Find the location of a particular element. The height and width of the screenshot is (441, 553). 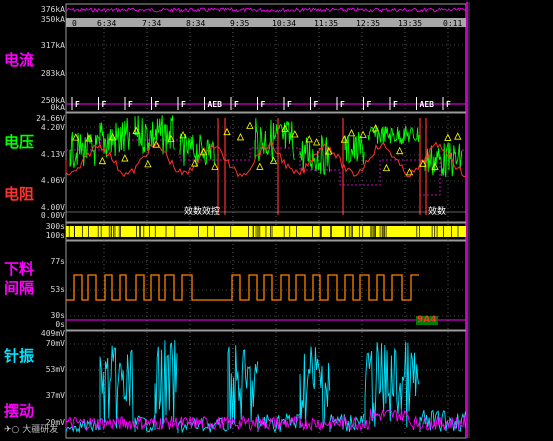

voltage-label: 电压 is located at coordinates (19, 142).